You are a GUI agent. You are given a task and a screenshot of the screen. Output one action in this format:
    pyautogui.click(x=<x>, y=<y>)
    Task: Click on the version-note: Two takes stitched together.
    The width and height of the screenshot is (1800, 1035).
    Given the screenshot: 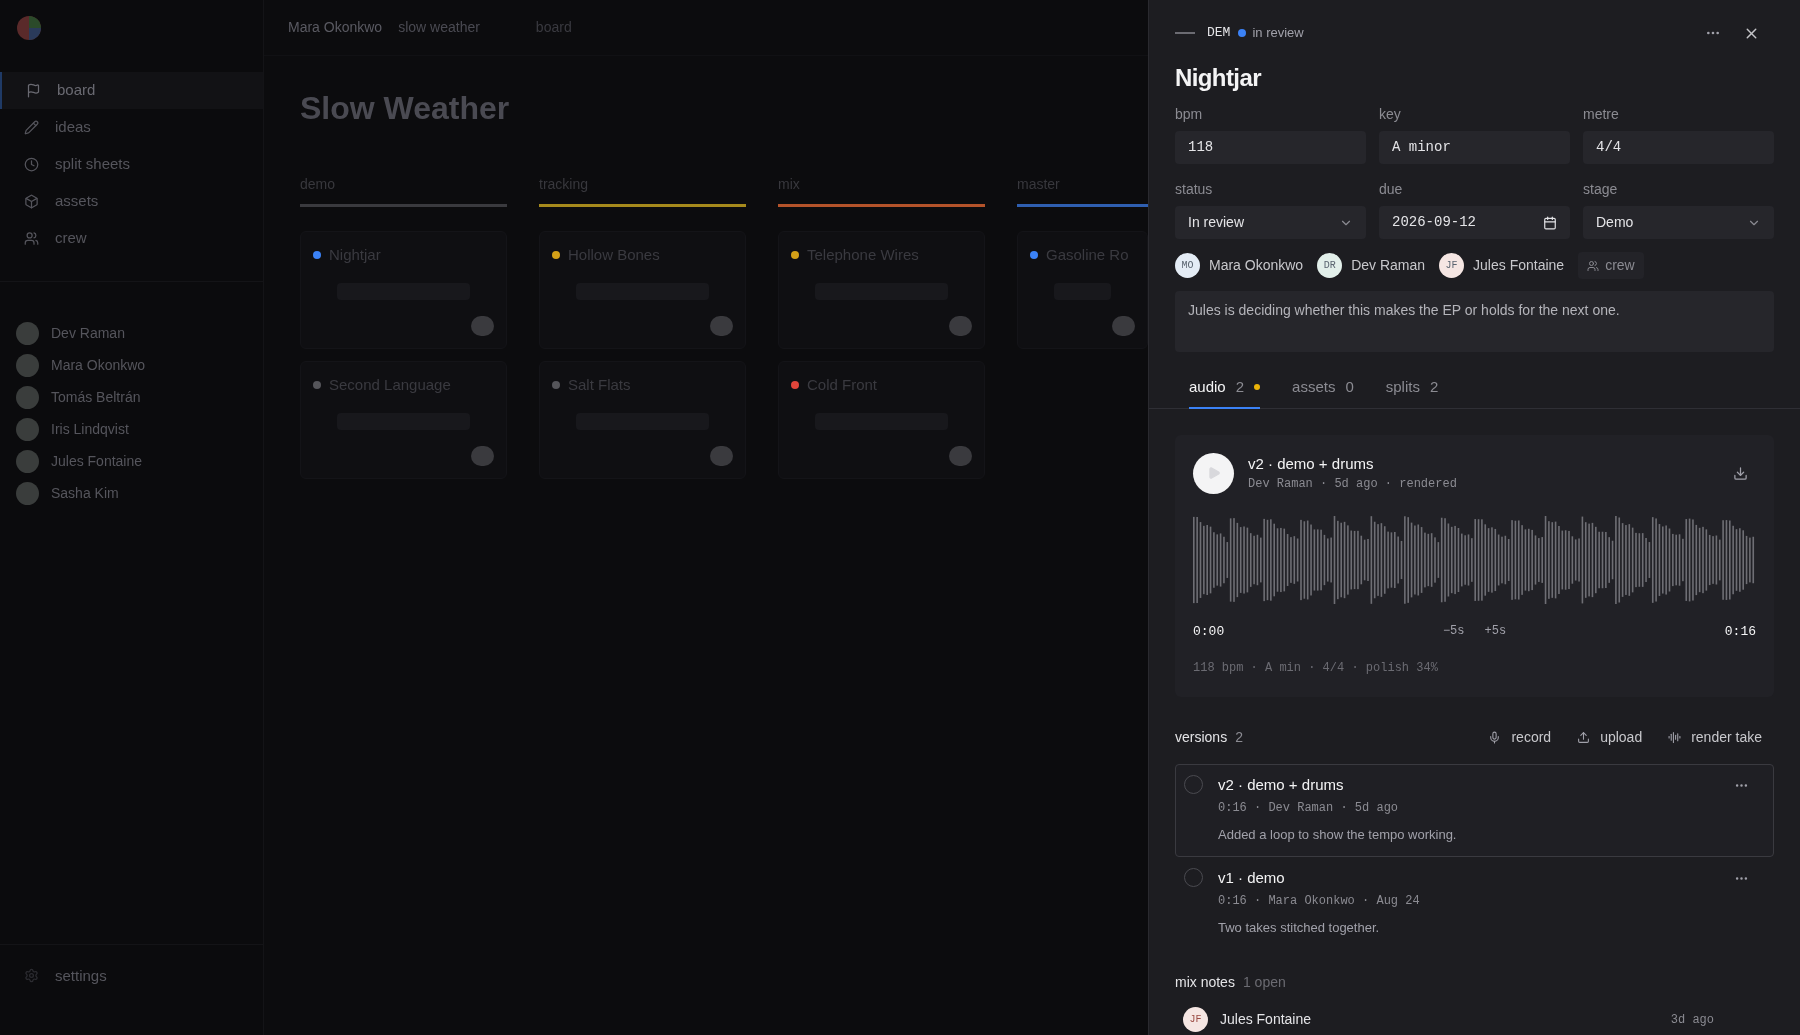 What is the action you would take?
    pyautogui.click(x=1299, y=927)
    